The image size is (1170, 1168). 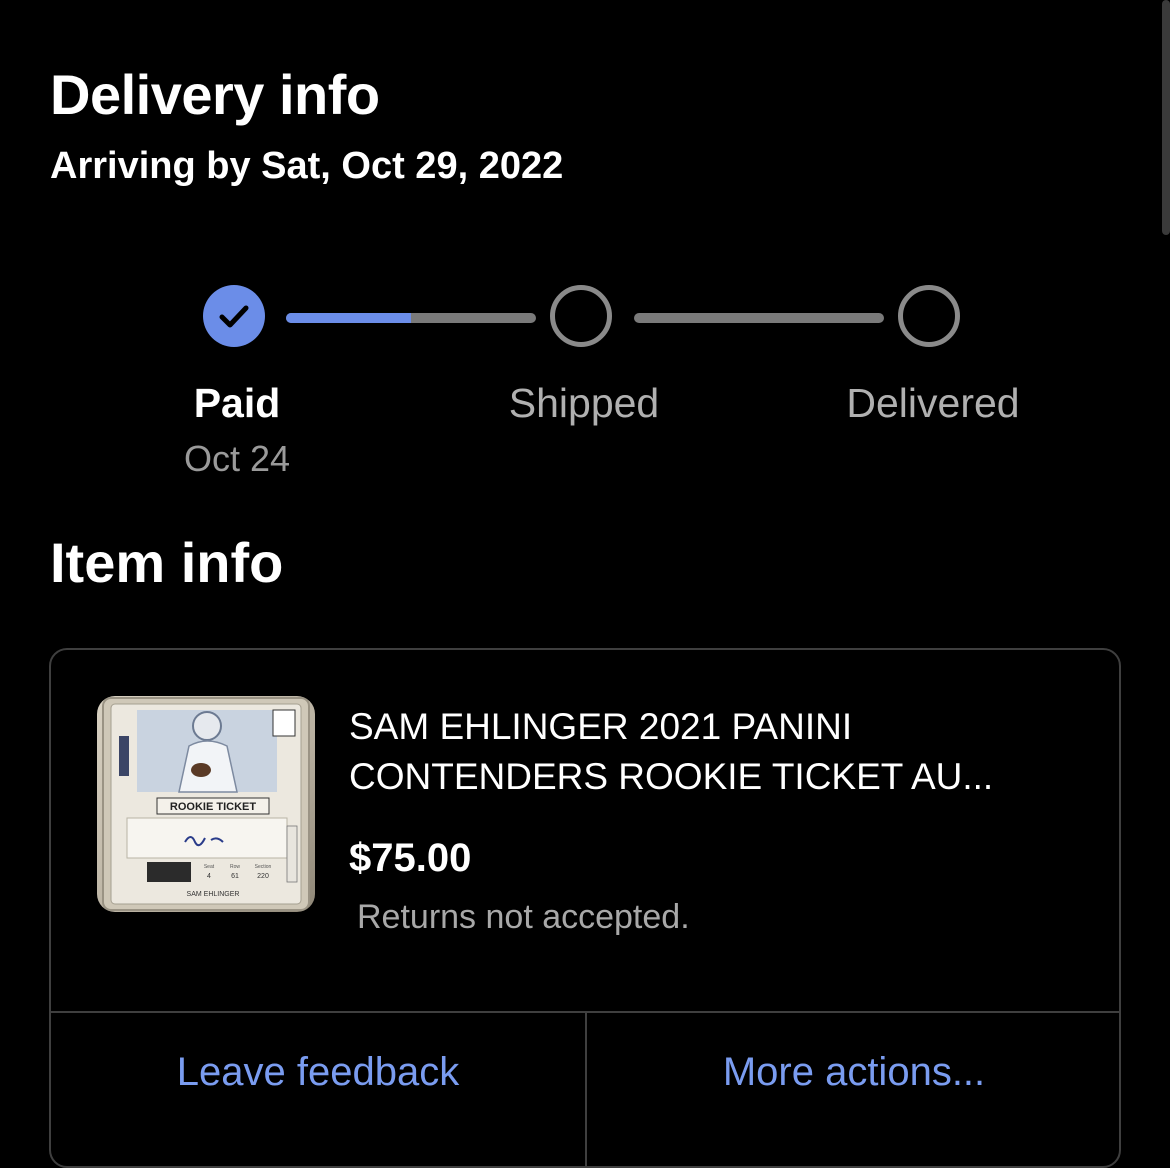 What do you see at coordinates (235, 867) in the screenshot?
I see `svg-text: Row` at bounding box center [235, 867].